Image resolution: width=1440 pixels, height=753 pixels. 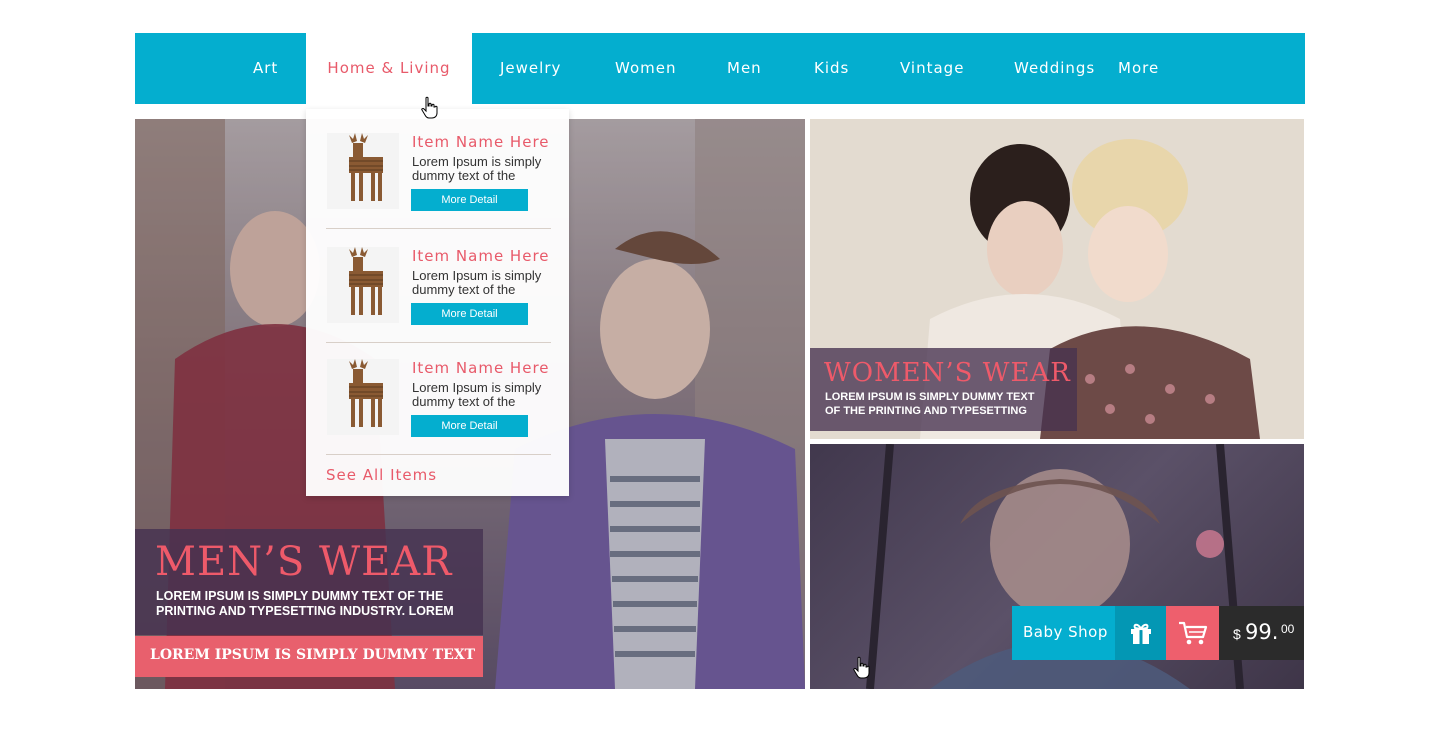 I want to click on gift-icon, so click(x=1141, y=633).